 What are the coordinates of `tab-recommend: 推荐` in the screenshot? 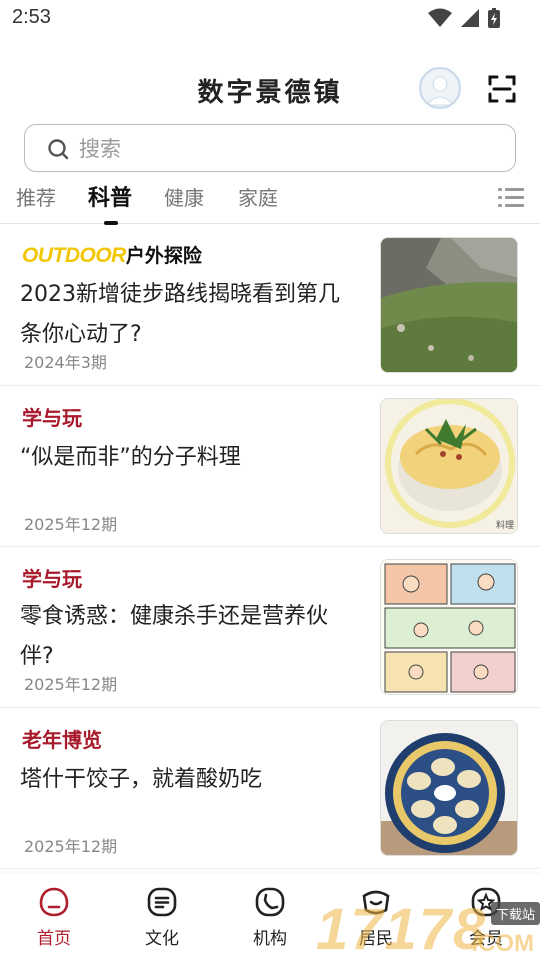 It's located at (36, 196).